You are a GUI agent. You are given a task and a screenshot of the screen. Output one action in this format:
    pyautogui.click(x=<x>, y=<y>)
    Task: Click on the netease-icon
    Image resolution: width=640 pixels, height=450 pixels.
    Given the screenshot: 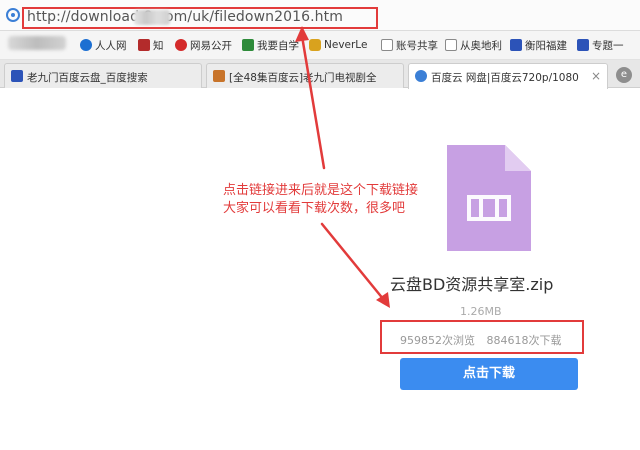 What is the action you would take?
    pyautogui.click(x=181, y=45)
    